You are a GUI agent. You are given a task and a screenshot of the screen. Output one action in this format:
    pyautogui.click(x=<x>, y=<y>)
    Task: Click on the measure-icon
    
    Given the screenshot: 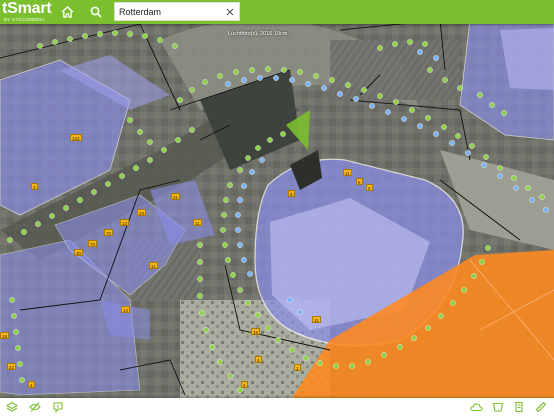 What is the action you would take?
    pyautogui.click(x=541, y=407)
    